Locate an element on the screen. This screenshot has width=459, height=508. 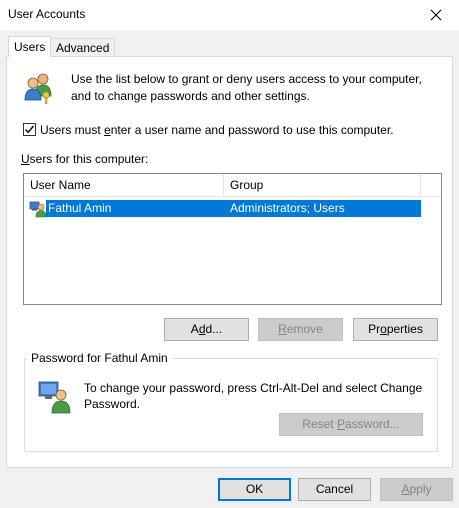
row-group: Administrators; Users is located at coordinates (287, 208).